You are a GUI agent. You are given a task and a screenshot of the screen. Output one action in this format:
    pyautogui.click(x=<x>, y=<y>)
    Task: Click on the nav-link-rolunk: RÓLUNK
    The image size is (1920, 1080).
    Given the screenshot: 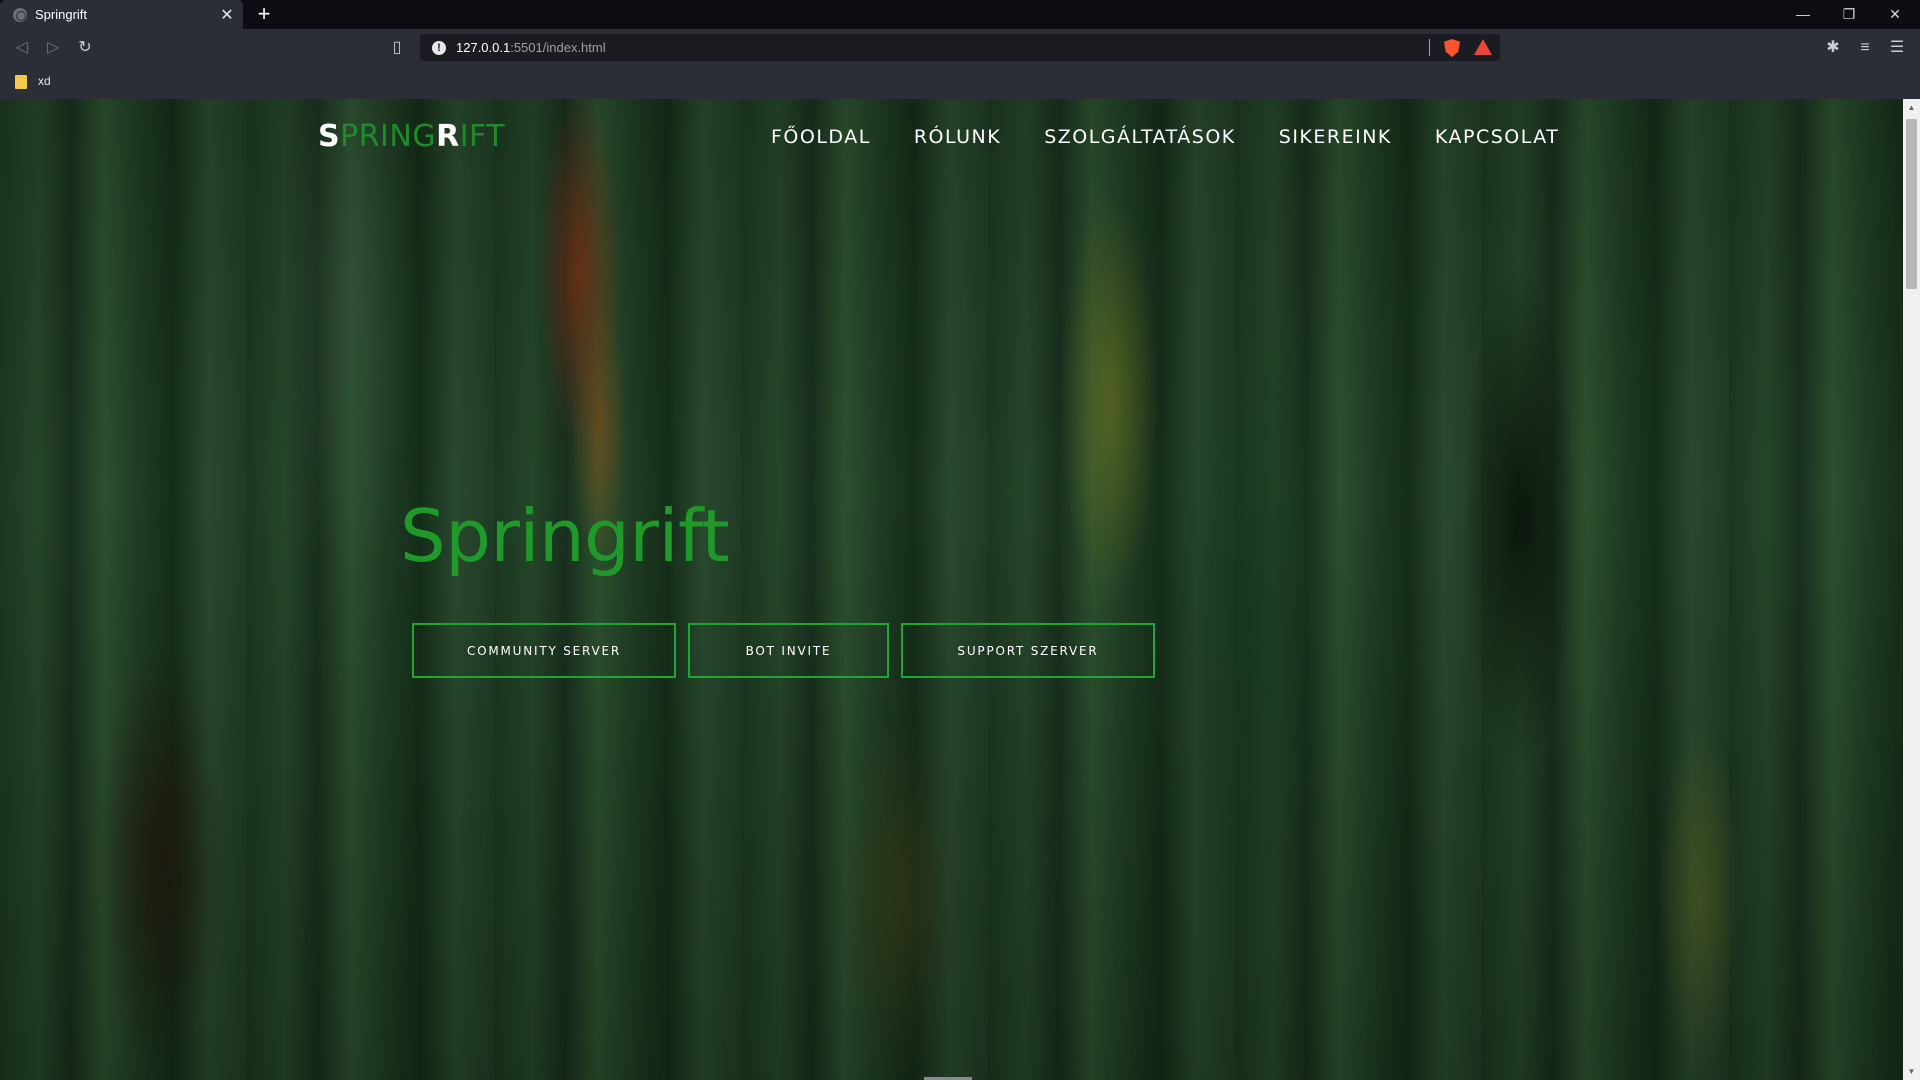 What is the action you would take?
    pyautogui.click(x=957, y=137)
    